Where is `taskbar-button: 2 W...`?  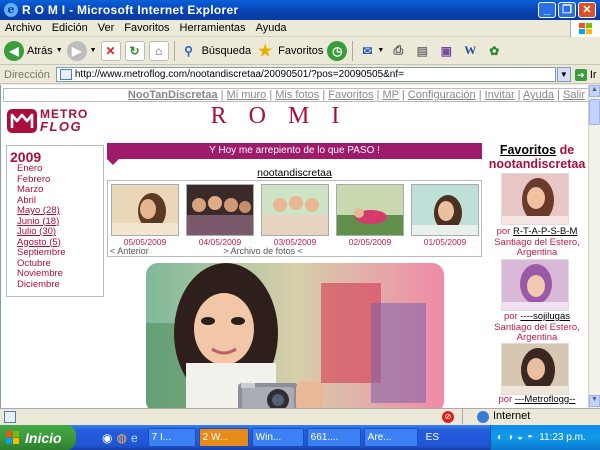
taskbar-button: 2 W... is located at coordinates (223, 437).